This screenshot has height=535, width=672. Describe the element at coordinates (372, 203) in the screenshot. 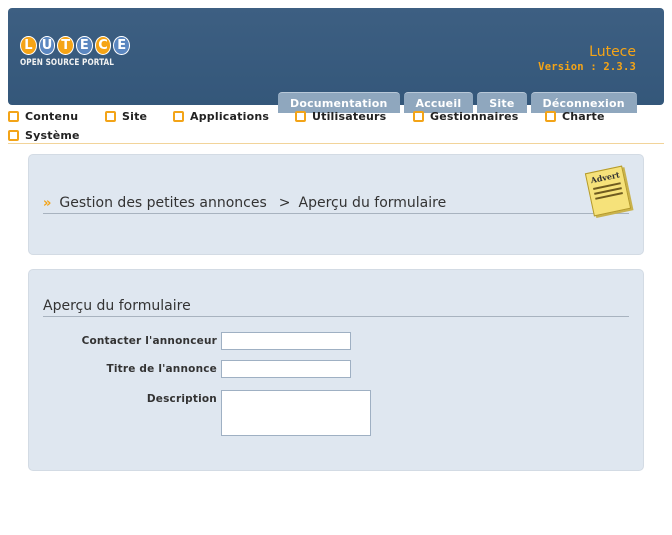

I see `breadcrumb-current: Aperçu du formulaire` at that location.